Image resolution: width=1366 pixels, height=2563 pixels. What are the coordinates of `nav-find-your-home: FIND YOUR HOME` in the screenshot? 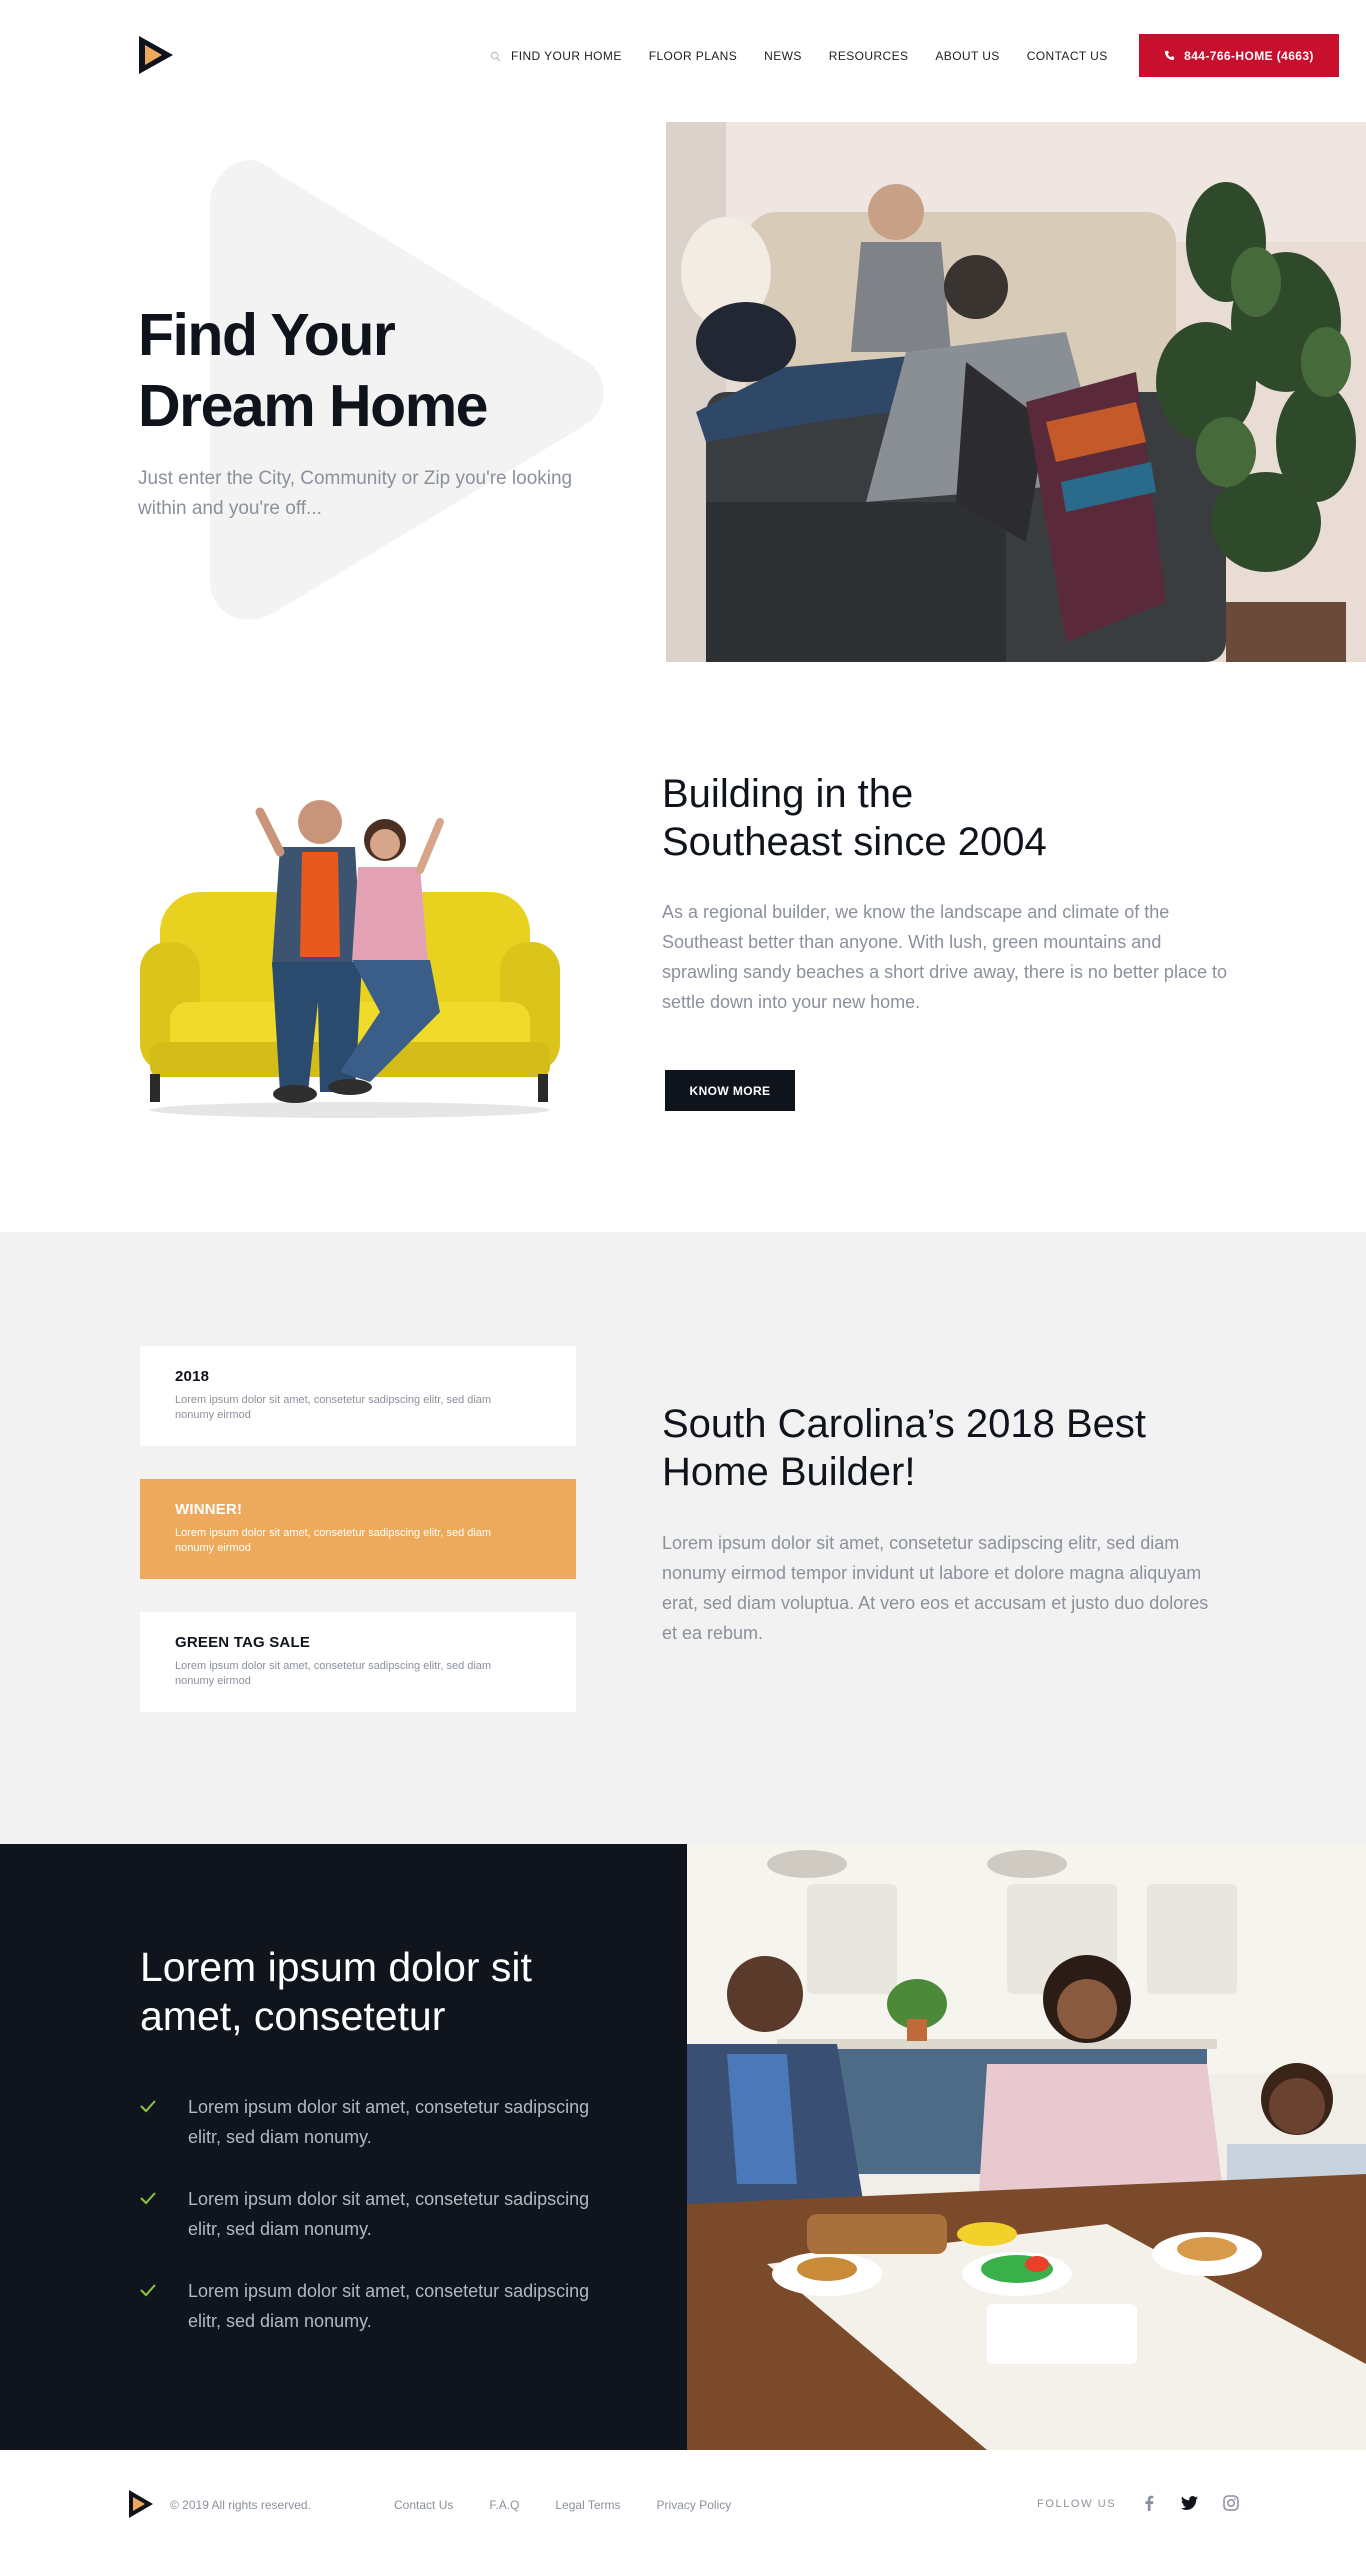 It's located at (556, 56).